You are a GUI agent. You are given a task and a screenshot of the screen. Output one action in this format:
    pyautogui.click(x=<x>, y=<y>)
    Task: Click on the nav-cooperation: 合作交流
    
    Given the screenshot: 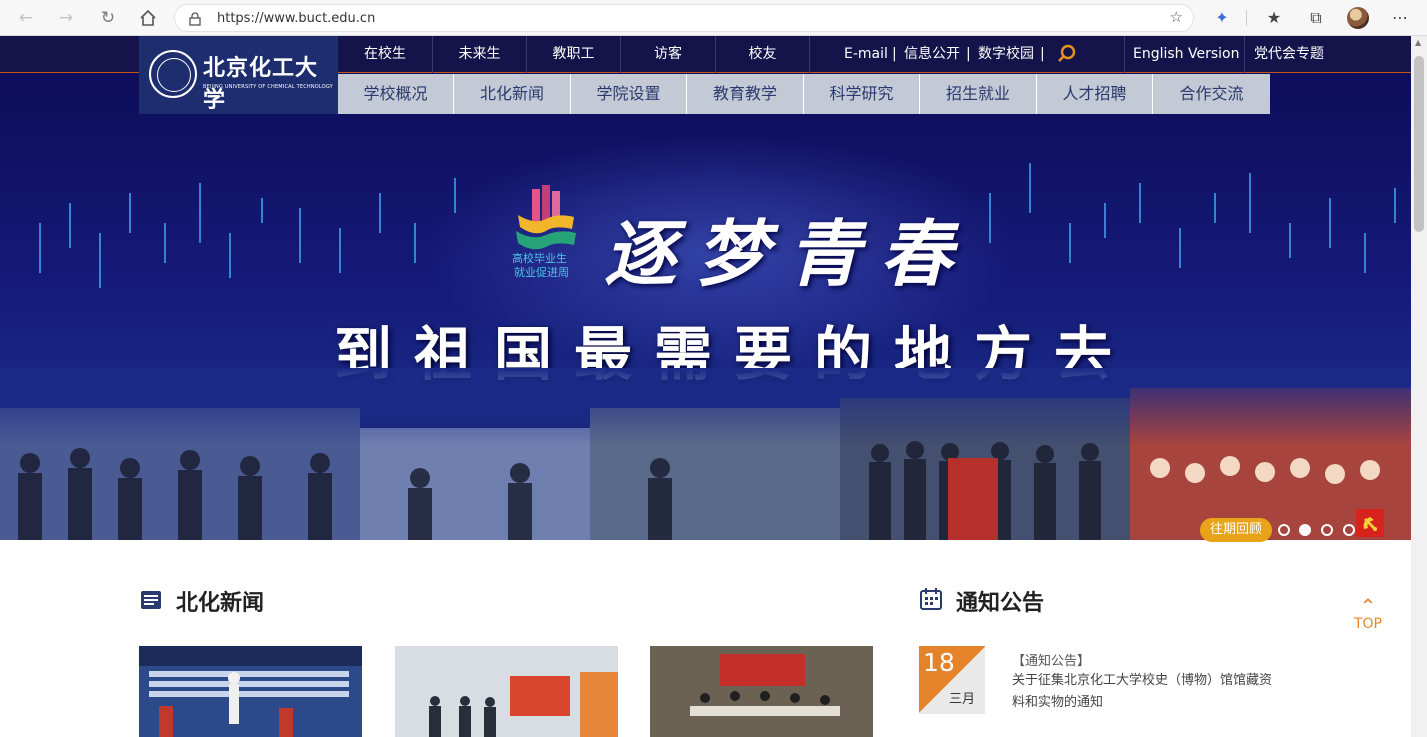 What is the action you would take?
    pyautogui.click(x=1211, y=94)
    